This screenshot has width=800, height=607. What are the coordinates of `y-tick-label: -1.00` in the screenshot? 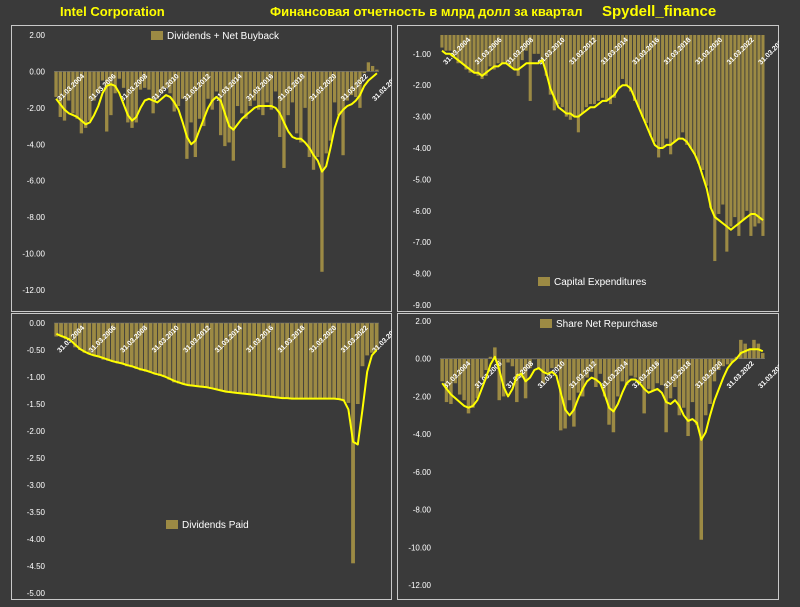 It's located at (36, 377).